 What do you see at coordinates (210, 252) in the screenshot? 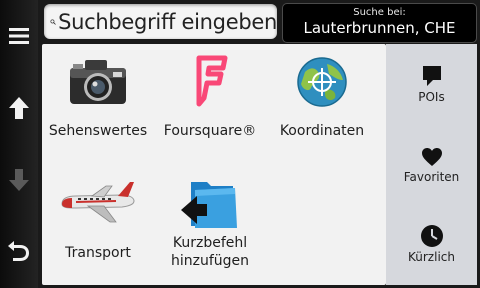
I see `category-label: Kurzbefehl hinzufügen` at bounding box center [210, 252].